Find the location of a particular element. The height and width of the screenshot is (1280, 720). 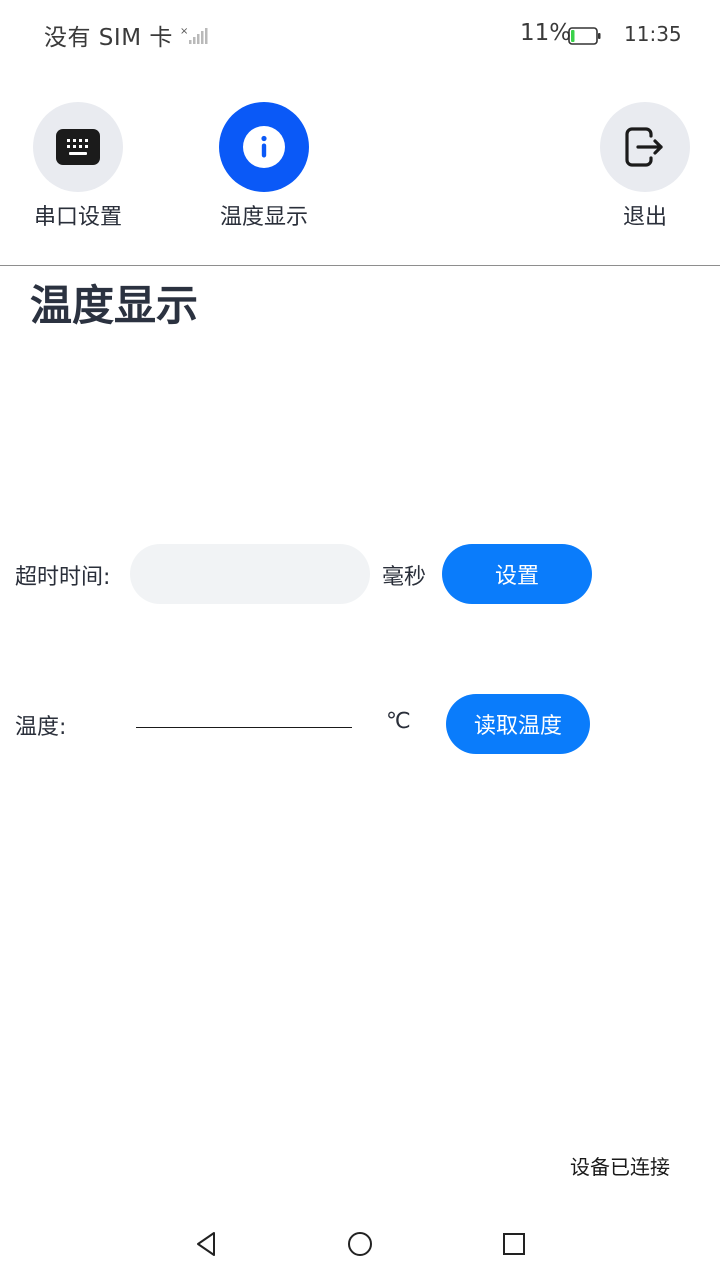

nav-exit-label: 退出 is located at coordinates (644, 217).